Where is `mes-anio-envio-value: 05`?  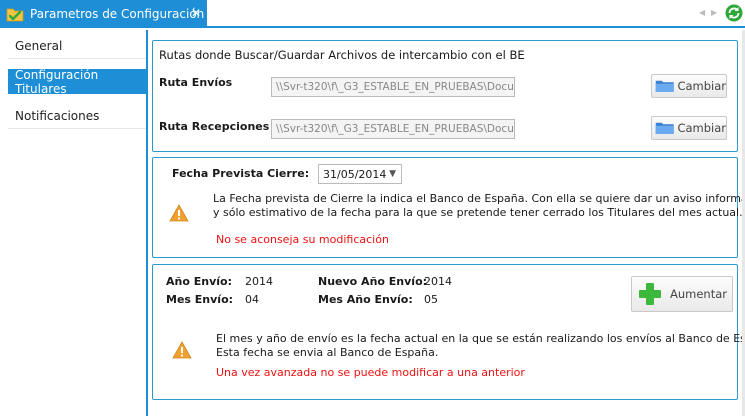
mes-anio-envio-value: 05 is located at coordinates (431, 299).